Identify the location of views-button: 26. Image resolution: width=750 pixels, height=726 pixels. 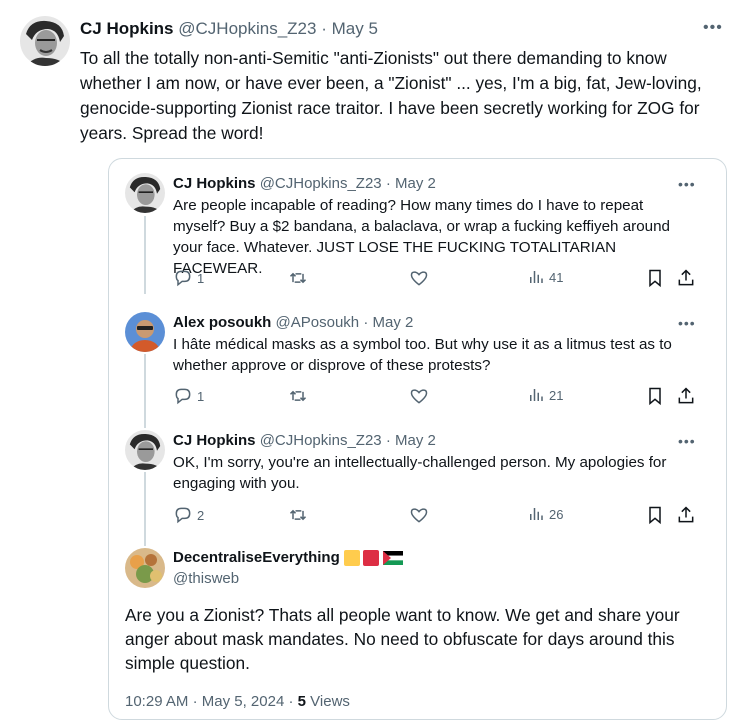
(545, 514).